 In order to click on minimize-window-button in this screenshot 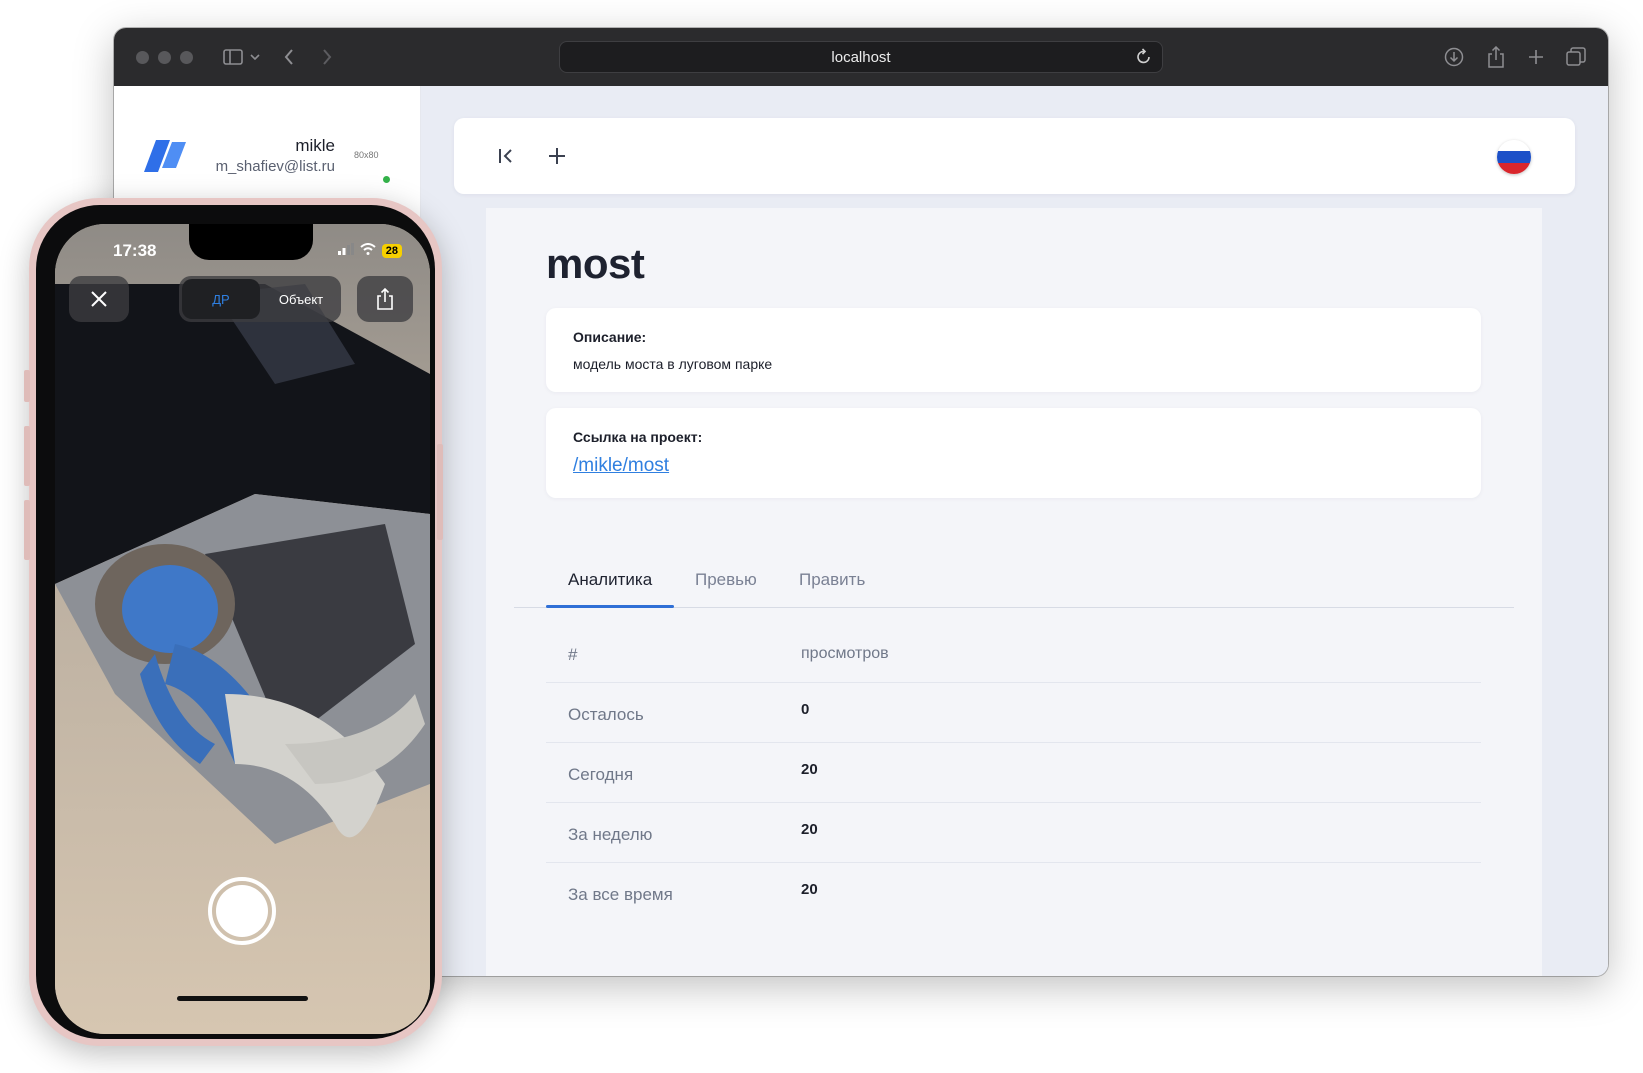, I will do `click(164, 57)`.